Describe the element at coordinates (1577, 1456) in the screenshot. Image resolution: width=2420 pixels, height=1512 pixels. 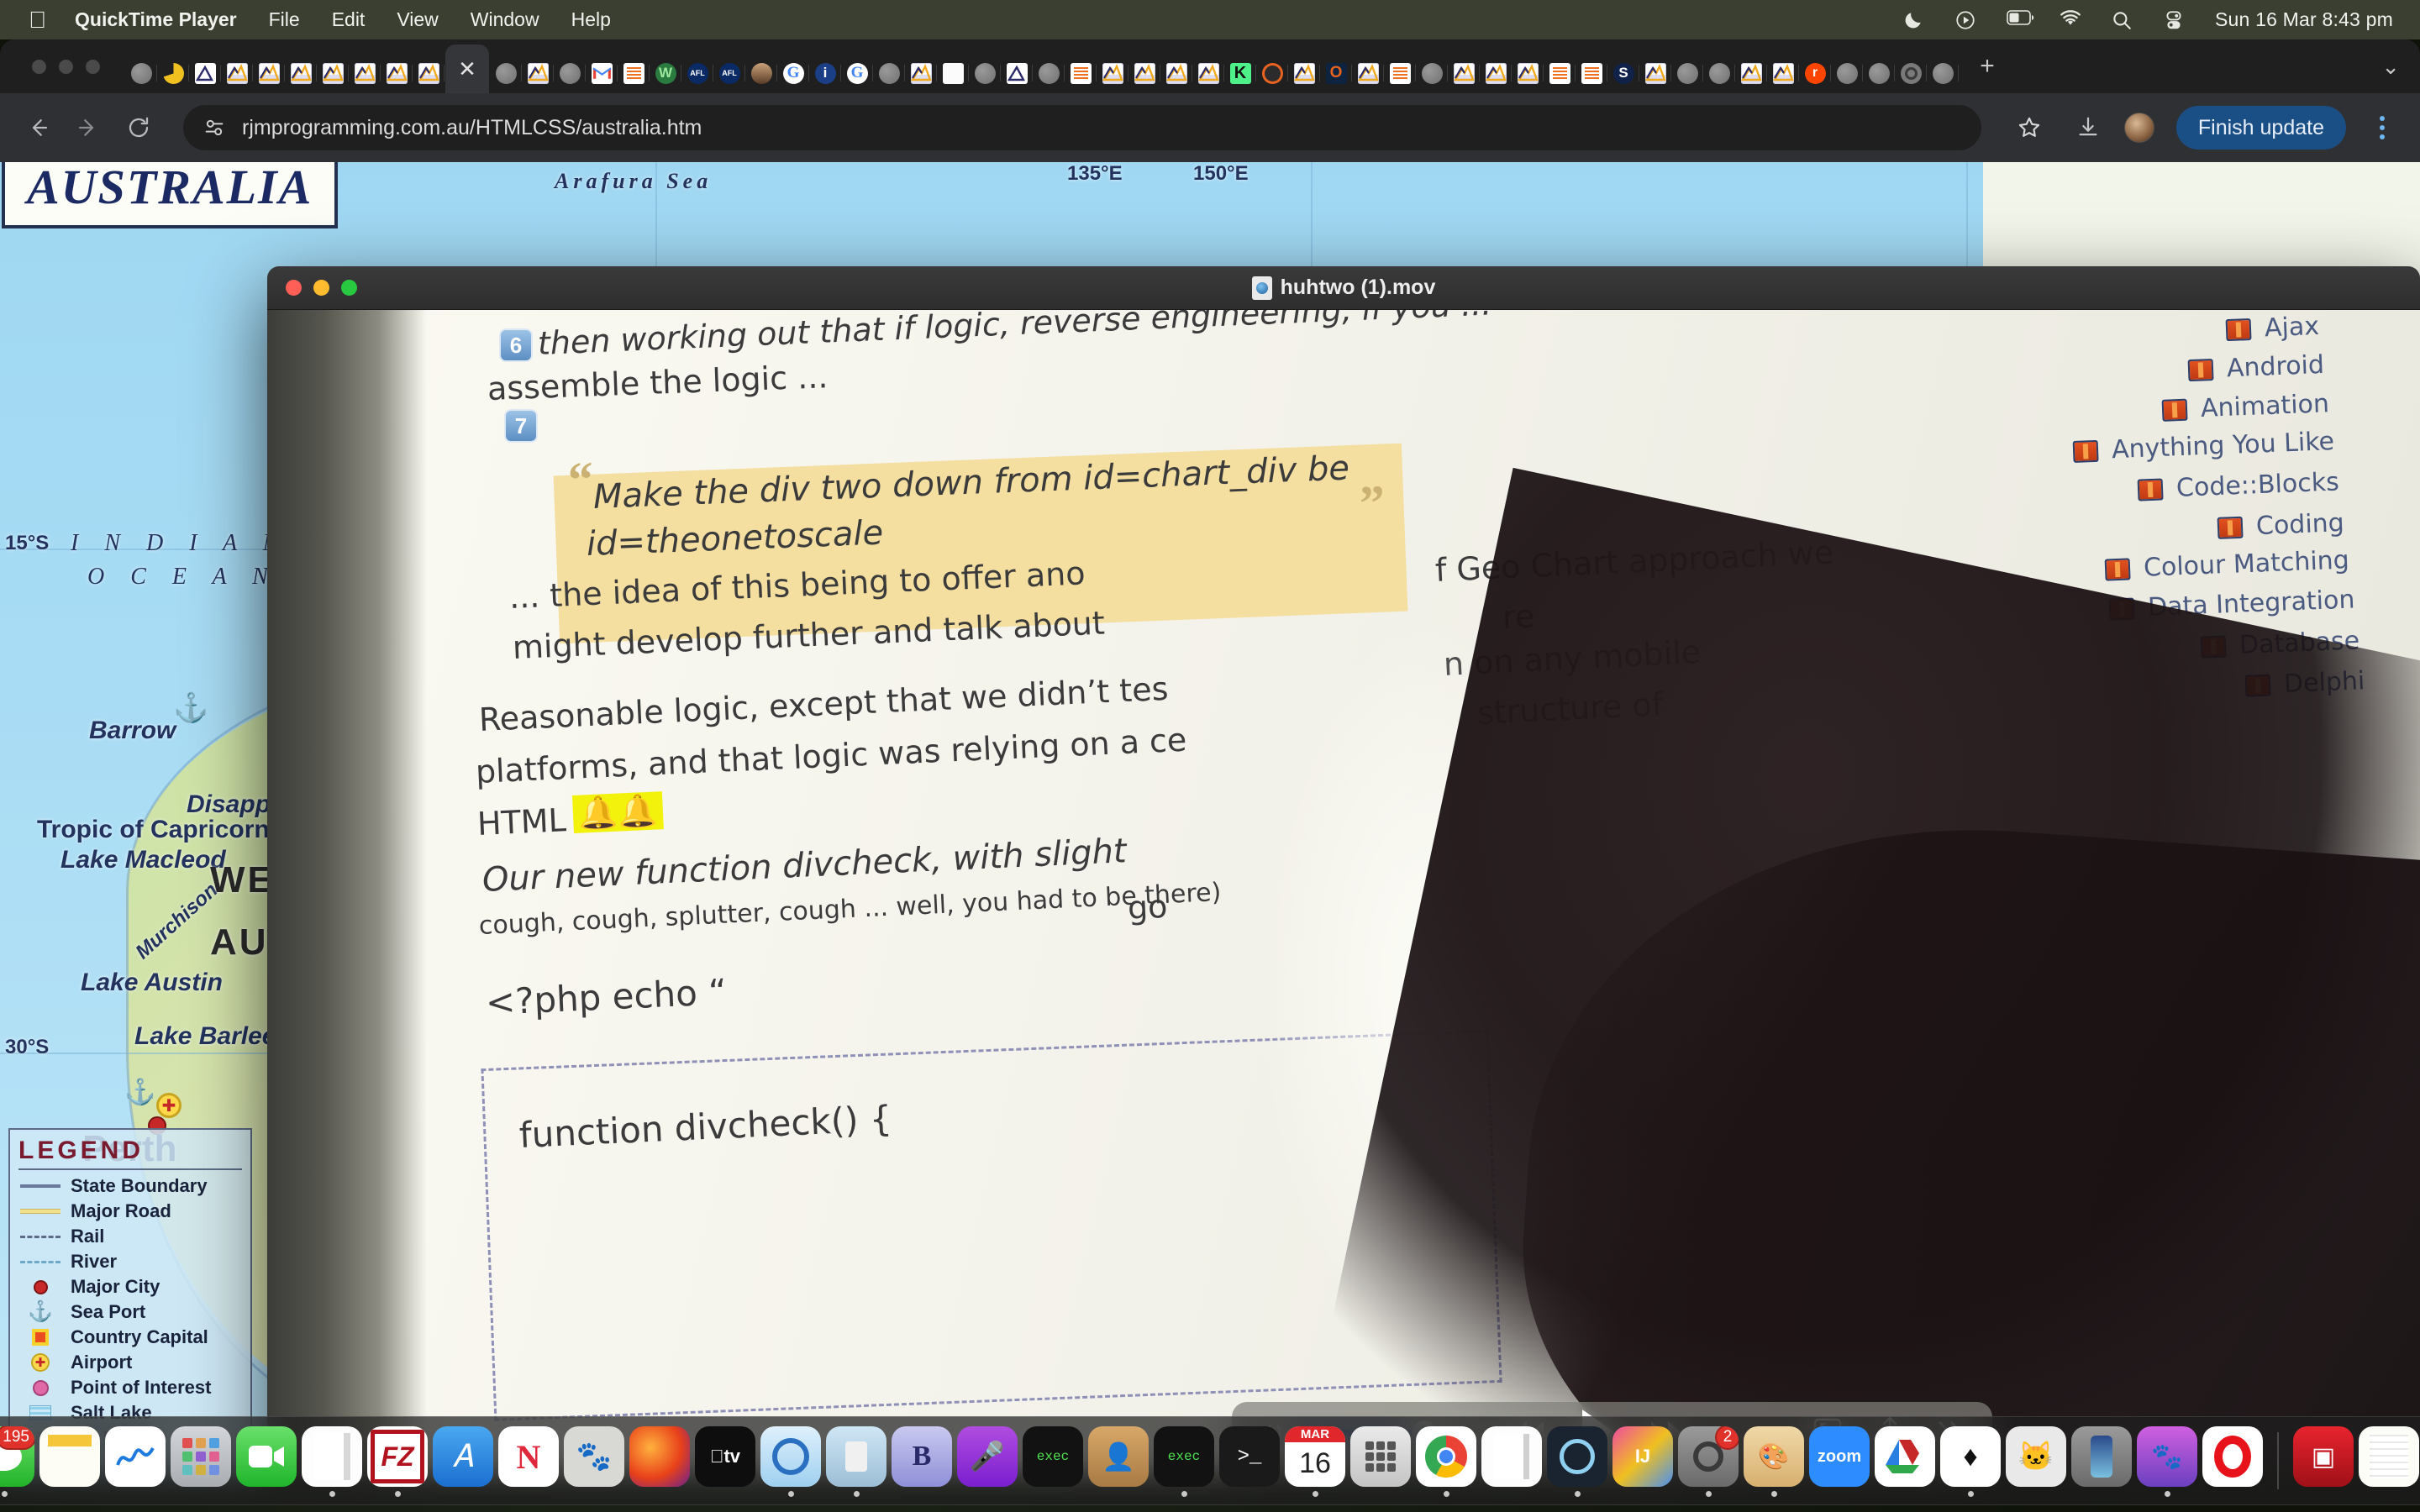
I see `quicklook-icon` at that location.